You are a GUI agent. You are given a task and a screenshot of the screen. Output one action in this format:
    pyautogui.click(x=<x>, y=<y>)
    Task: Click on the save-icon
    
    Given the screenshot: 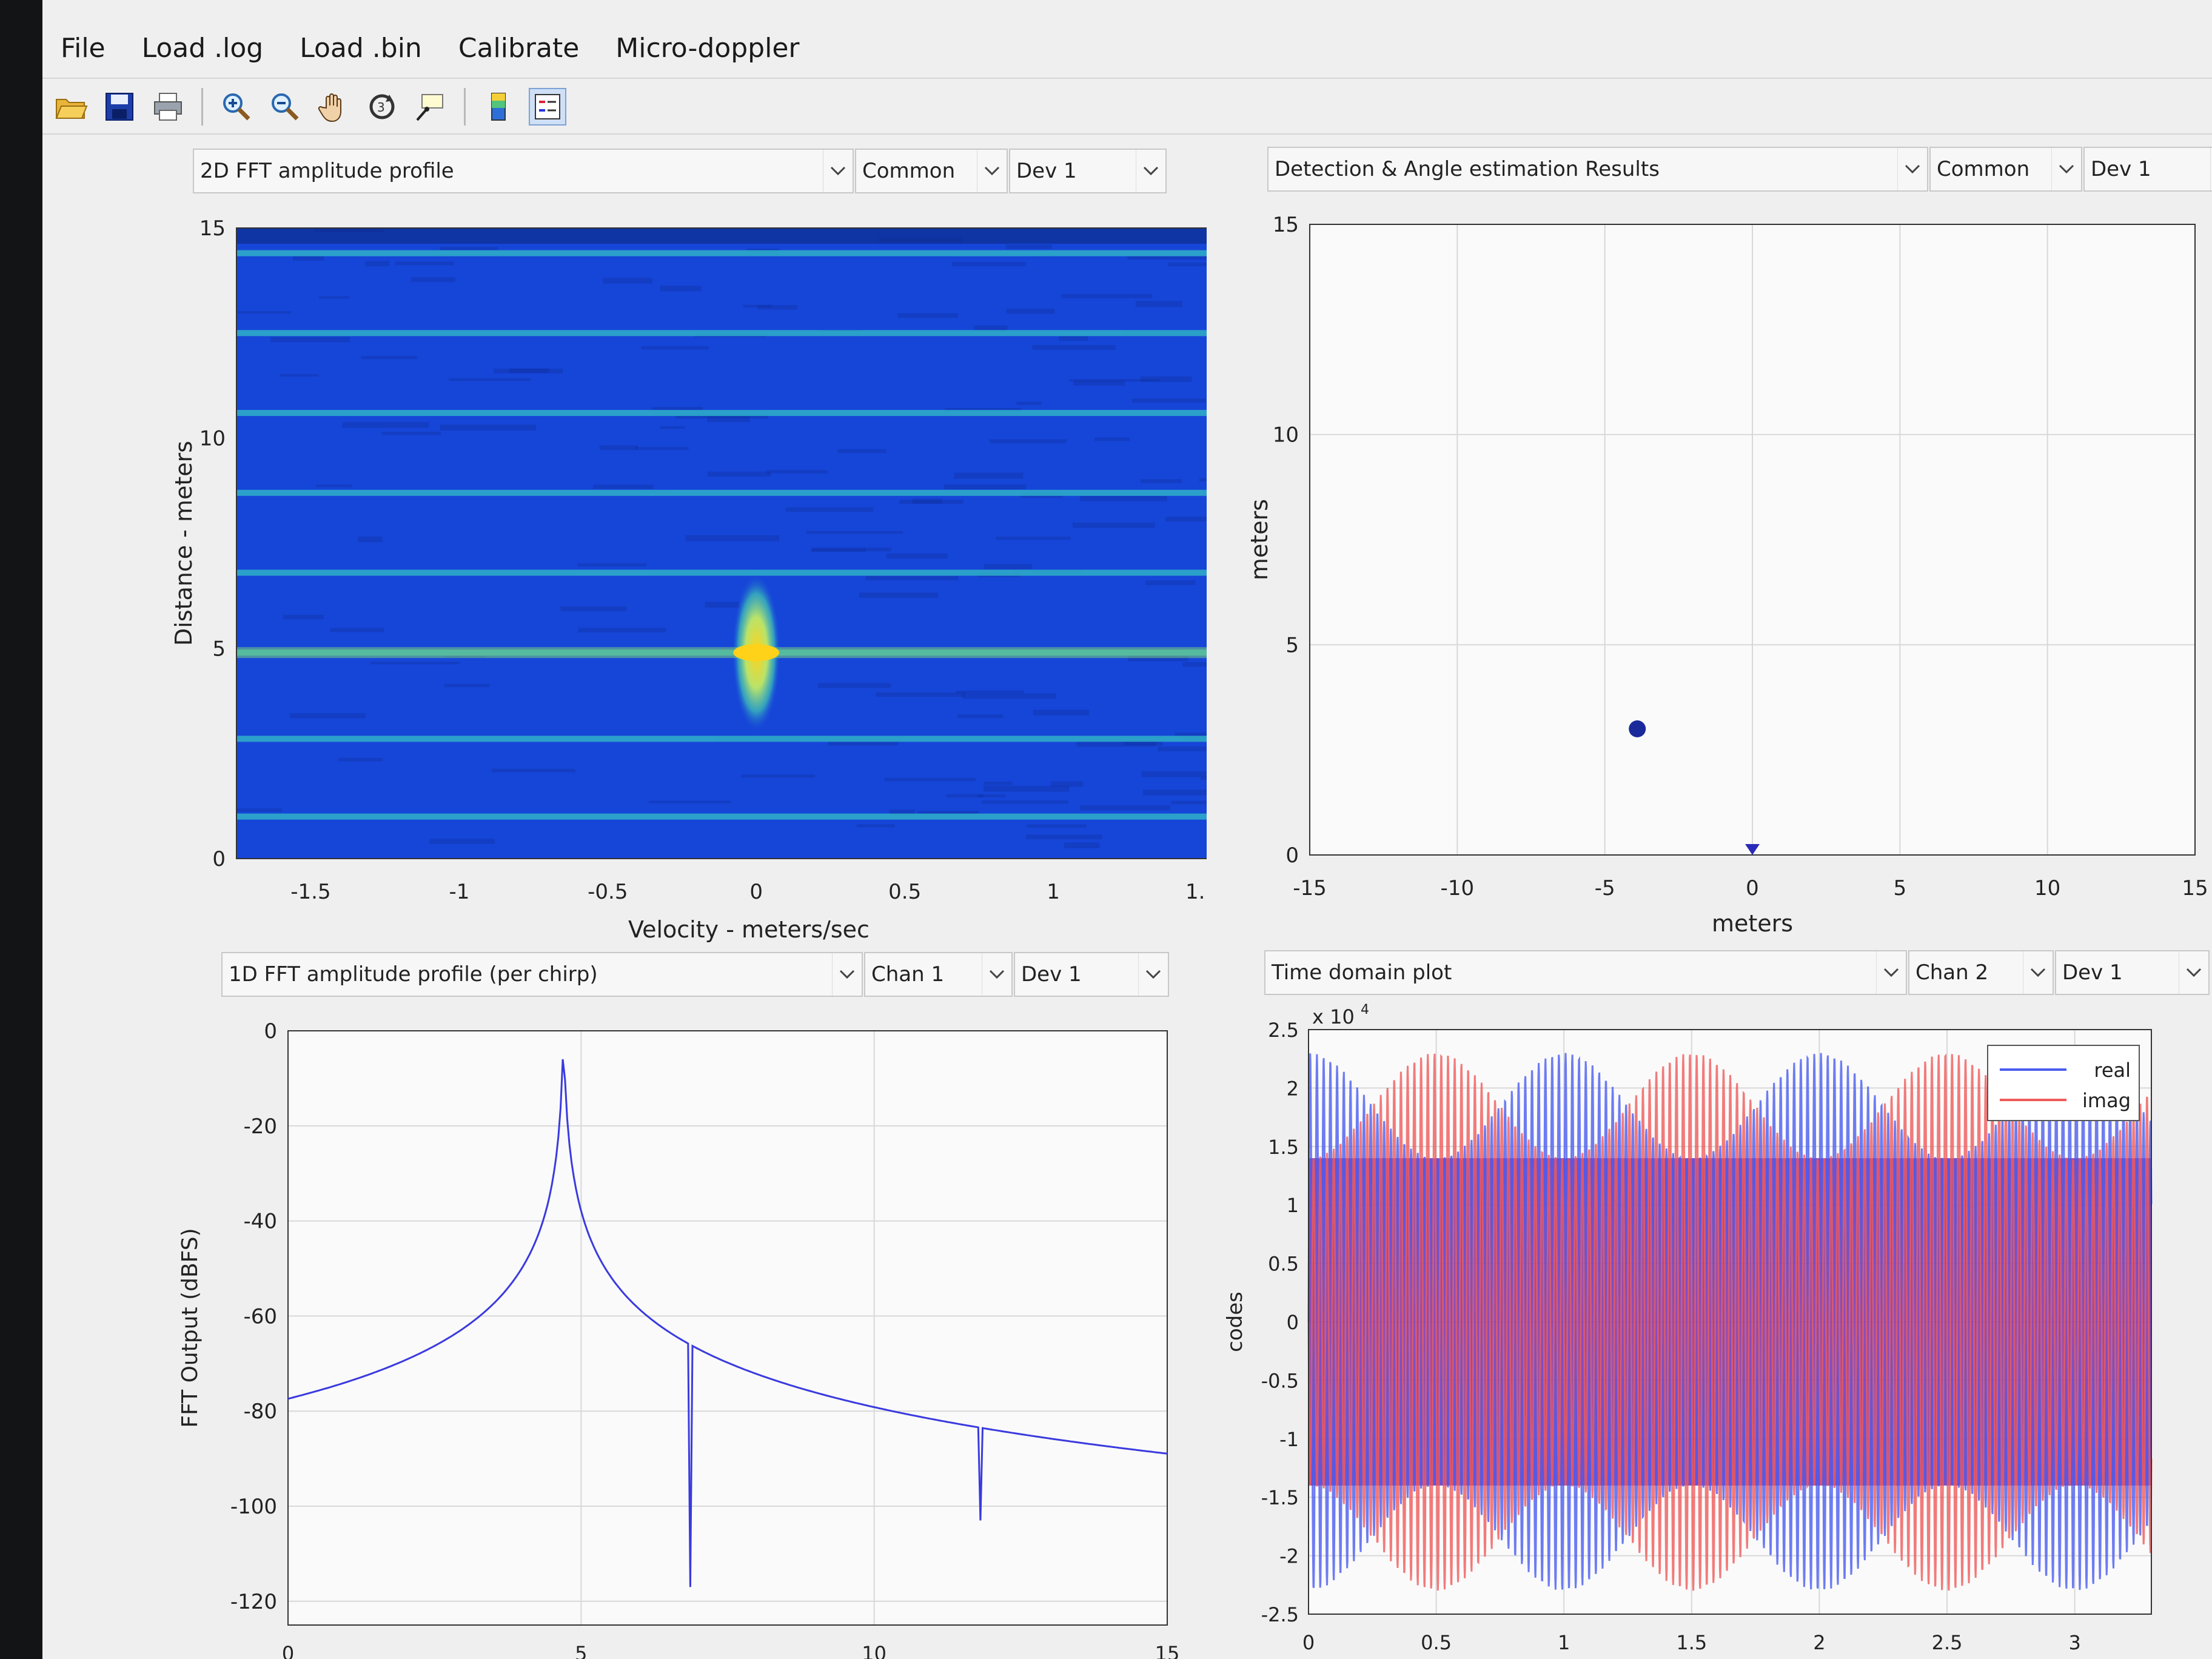 What is the action you would take?
    pyautogui.click(x=119, y=107)
    